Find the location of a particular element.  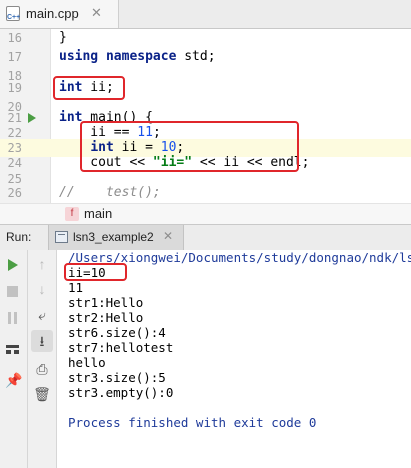

trash-icon: 🗑 is located at coordinates (42, 394).